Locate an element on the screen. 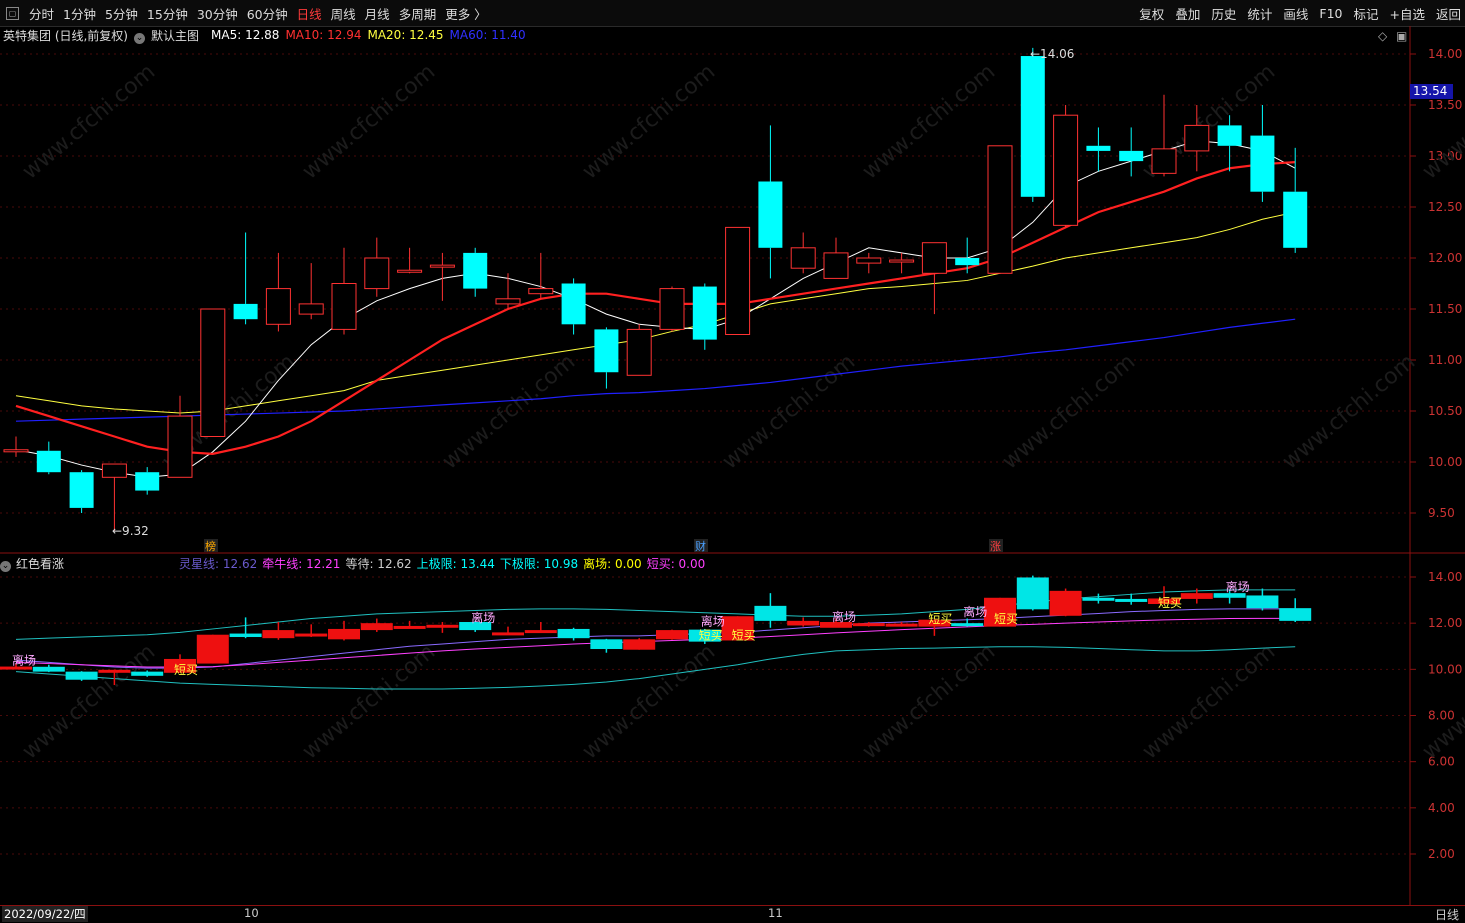 Image resolution: width=1465 pixels, height=923 pixels. price-tick-label: 11.00 is located at coordinates (1445, 360).